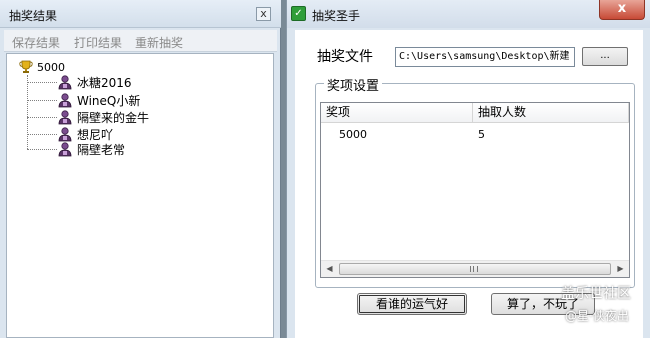 This screenshot has height=338, width=650. Describe the element at coordinates (26, 66) in the screenshot. I see `trophy-icon` at that location.